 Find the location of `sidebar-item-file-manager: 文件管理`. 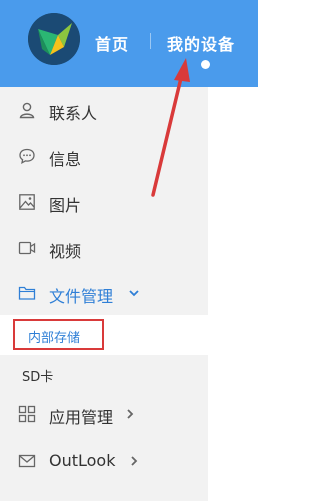

sidebar-item-file-manager: 文件管理 is located at coordinates (104, 293).